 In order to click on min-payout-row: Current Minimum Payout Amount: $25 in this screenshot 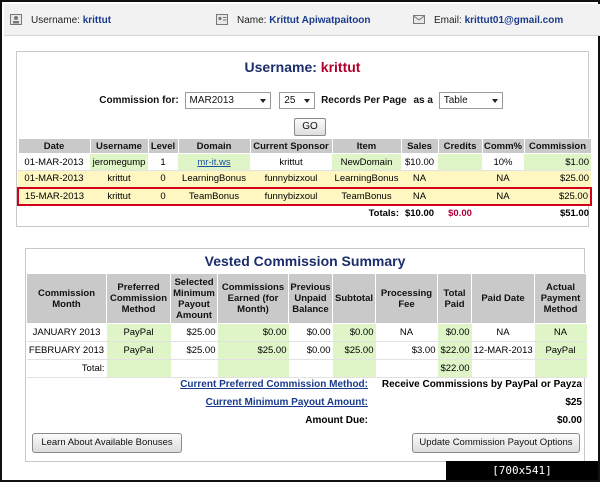, I will do `click(306, 403)`.